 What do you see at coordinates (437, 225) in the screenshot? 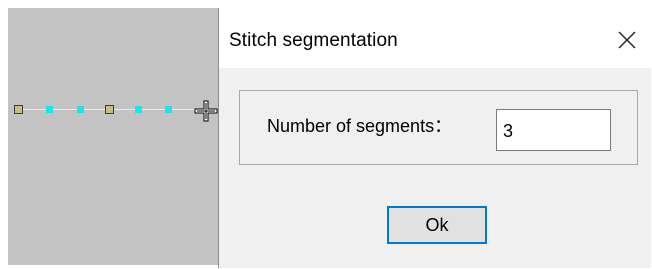
I see `ok-button: Ok` at bounding box center [437, 225].